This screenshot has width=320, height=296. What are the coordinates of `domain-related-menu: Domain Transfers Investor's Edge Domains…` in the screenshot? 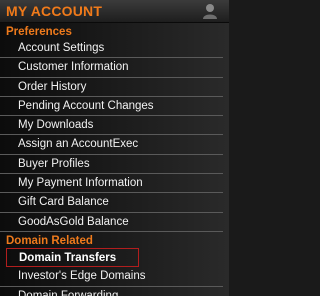 It's located at (114, 271).